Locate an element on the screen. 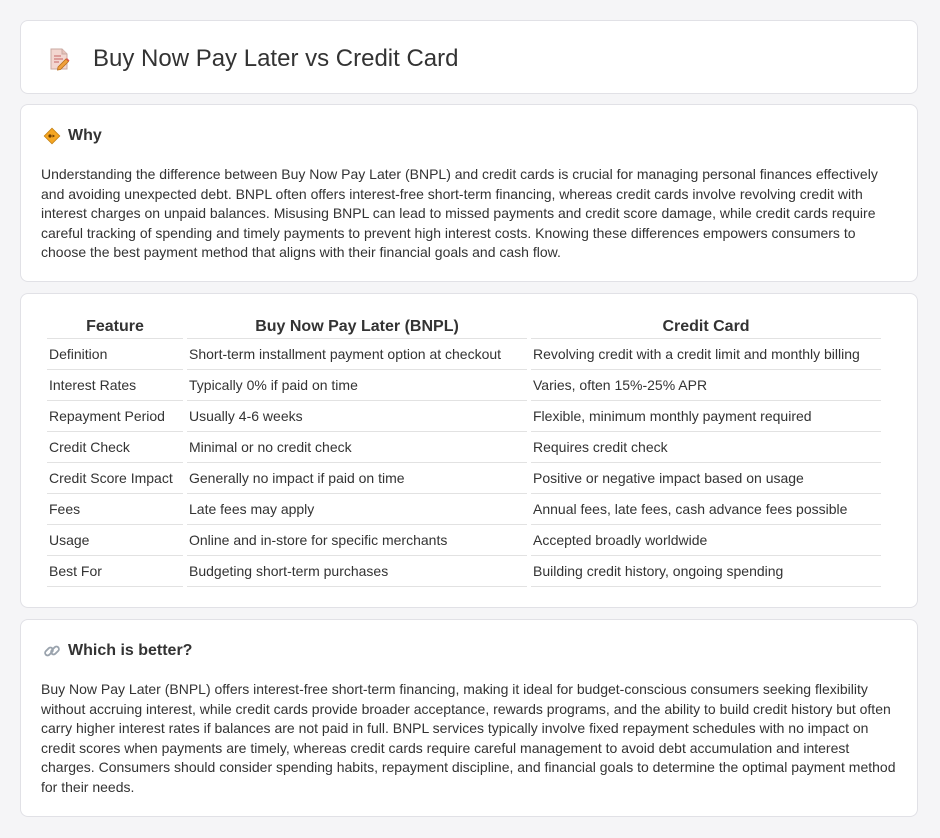 The height and width of the screenshot is (838, 940). page-title: Buy Now Pay Later vs Credit Card is located at coordinates (276, 58).